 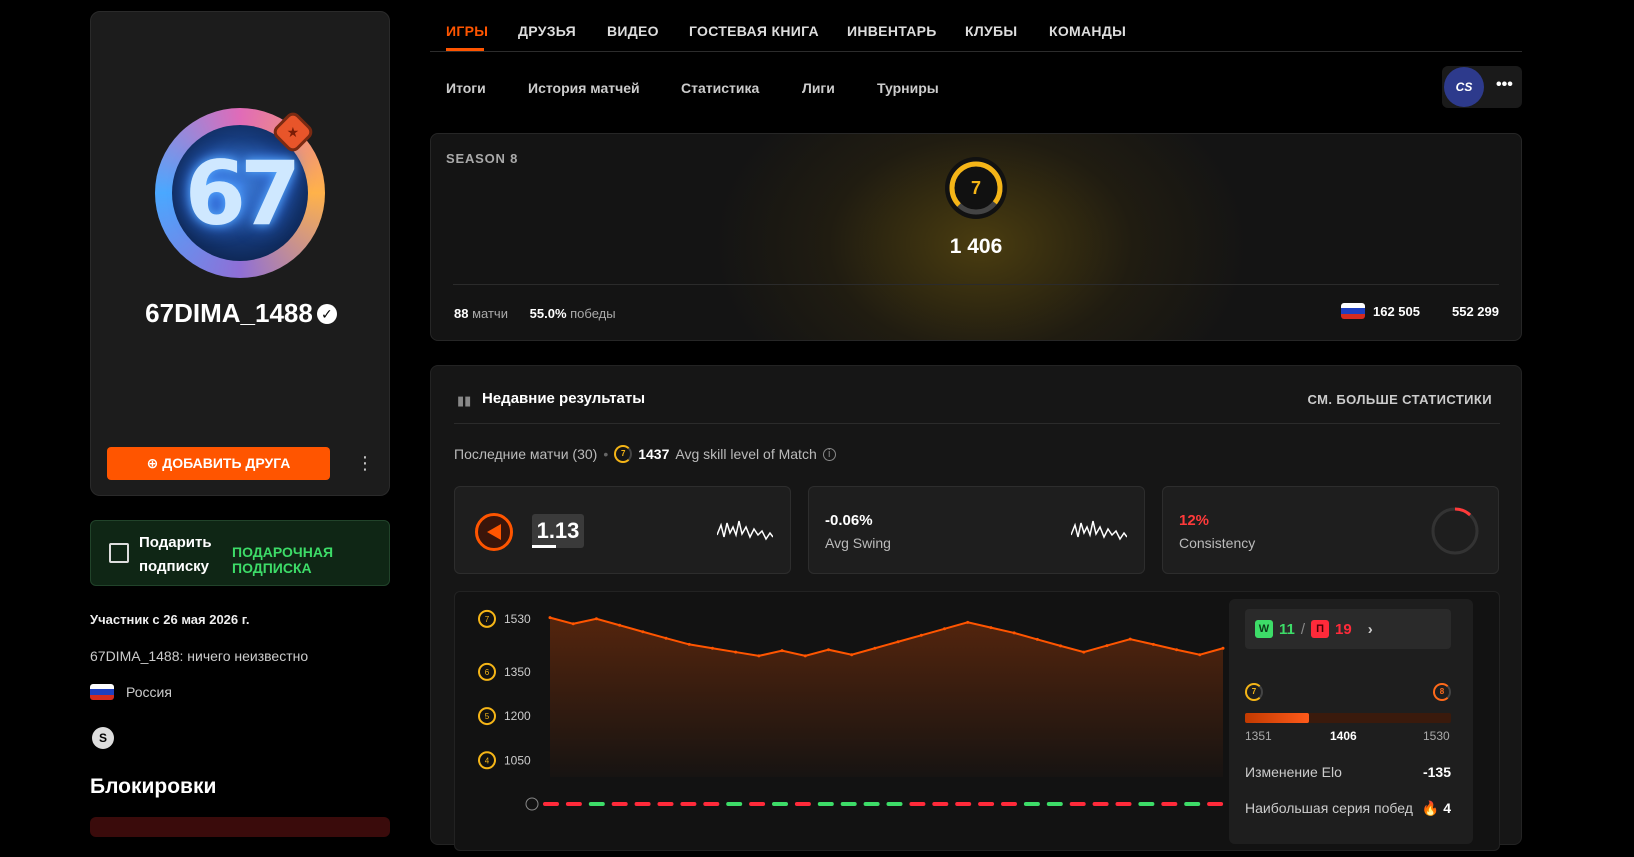 I want to click on info-icon, so click(x=532, y=804).